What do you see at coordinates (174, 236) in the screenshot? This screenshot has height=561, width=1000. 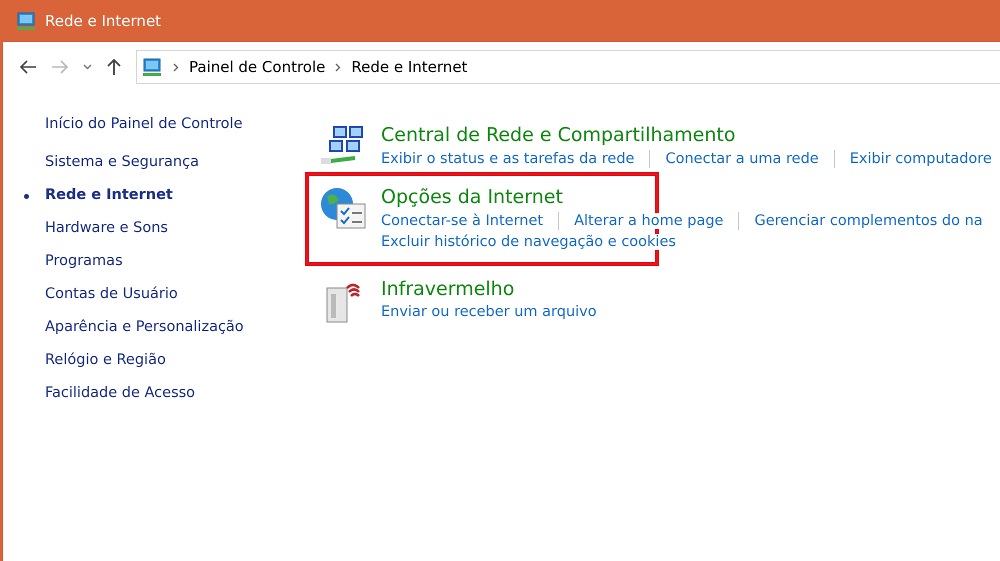 I see `sidebar-item: Hardware e Sons` at bounding box center [174, 236].